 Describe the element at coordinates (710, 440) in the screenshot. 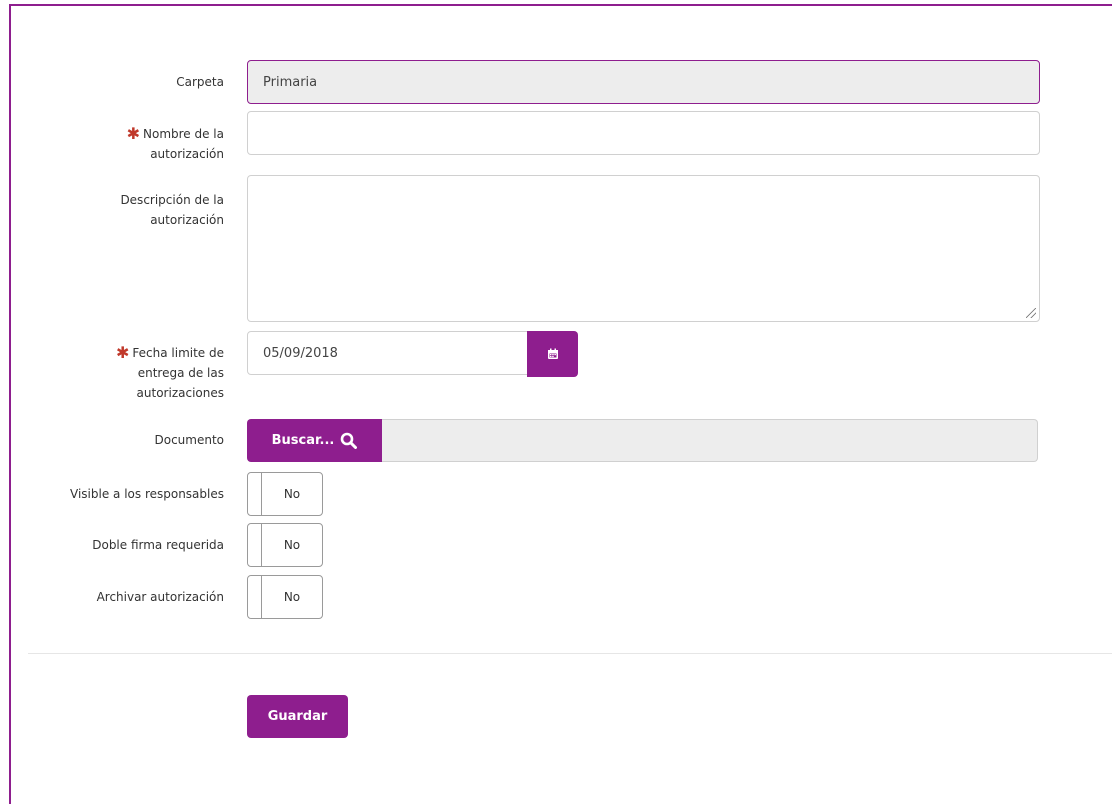

I see `documento-field` at that location.